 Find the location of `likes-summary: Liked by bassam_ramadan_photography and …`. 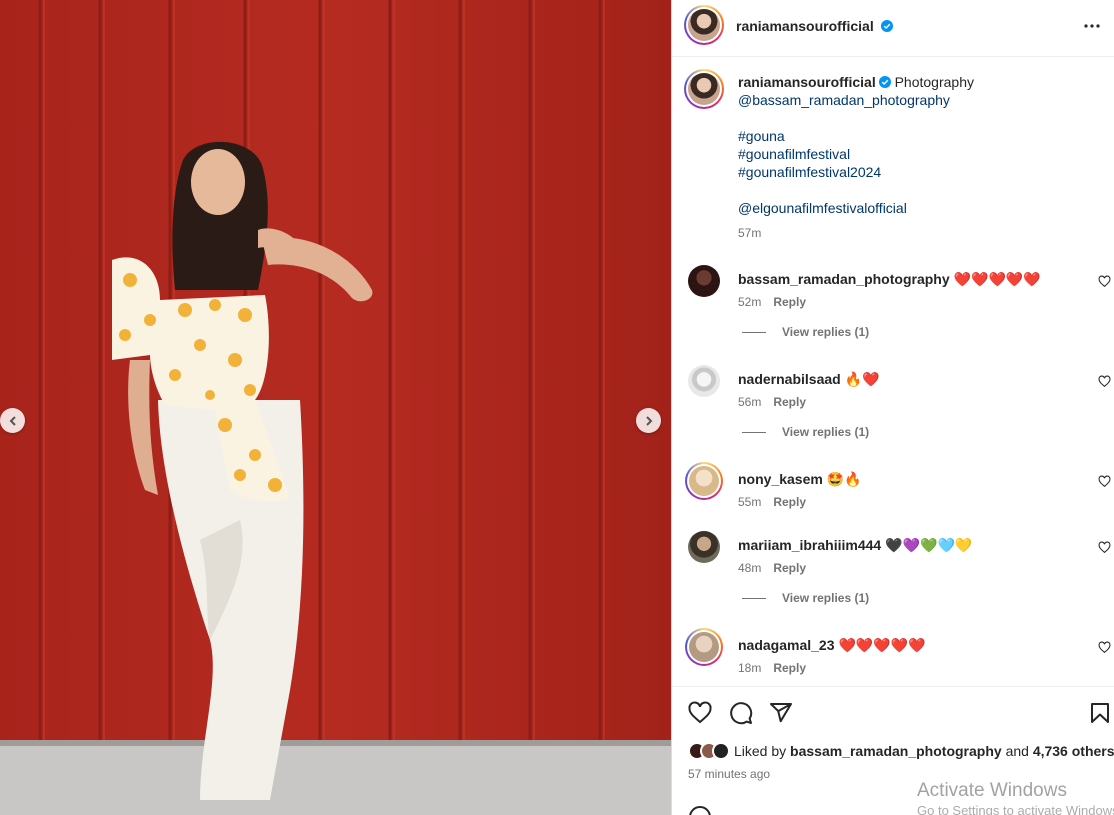

likes-summary: Liked by bassam_ramadan_photography and … is located at coordinates (901, 751).